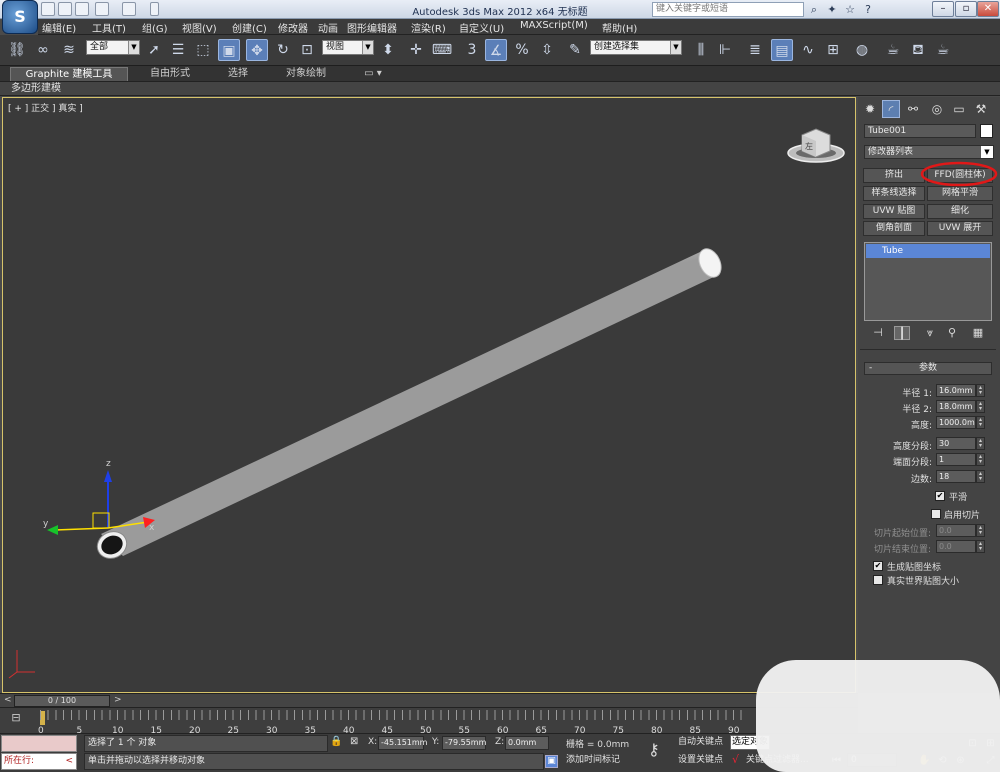 Image resolution: width=1000 pixels, height=772 pixels. I want to click on z-coordinate-field: 0.0mm, so click(527, 743).